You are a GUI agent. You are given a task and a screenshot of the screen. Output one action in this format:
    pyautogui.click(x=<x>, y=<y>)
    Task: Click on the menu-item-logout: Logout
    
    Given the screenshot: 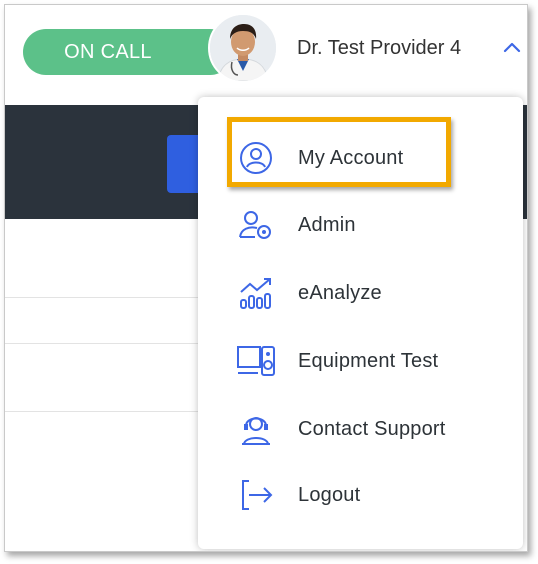 What is the action you would take?
    pyautogui.click(x=360, y=495)
    